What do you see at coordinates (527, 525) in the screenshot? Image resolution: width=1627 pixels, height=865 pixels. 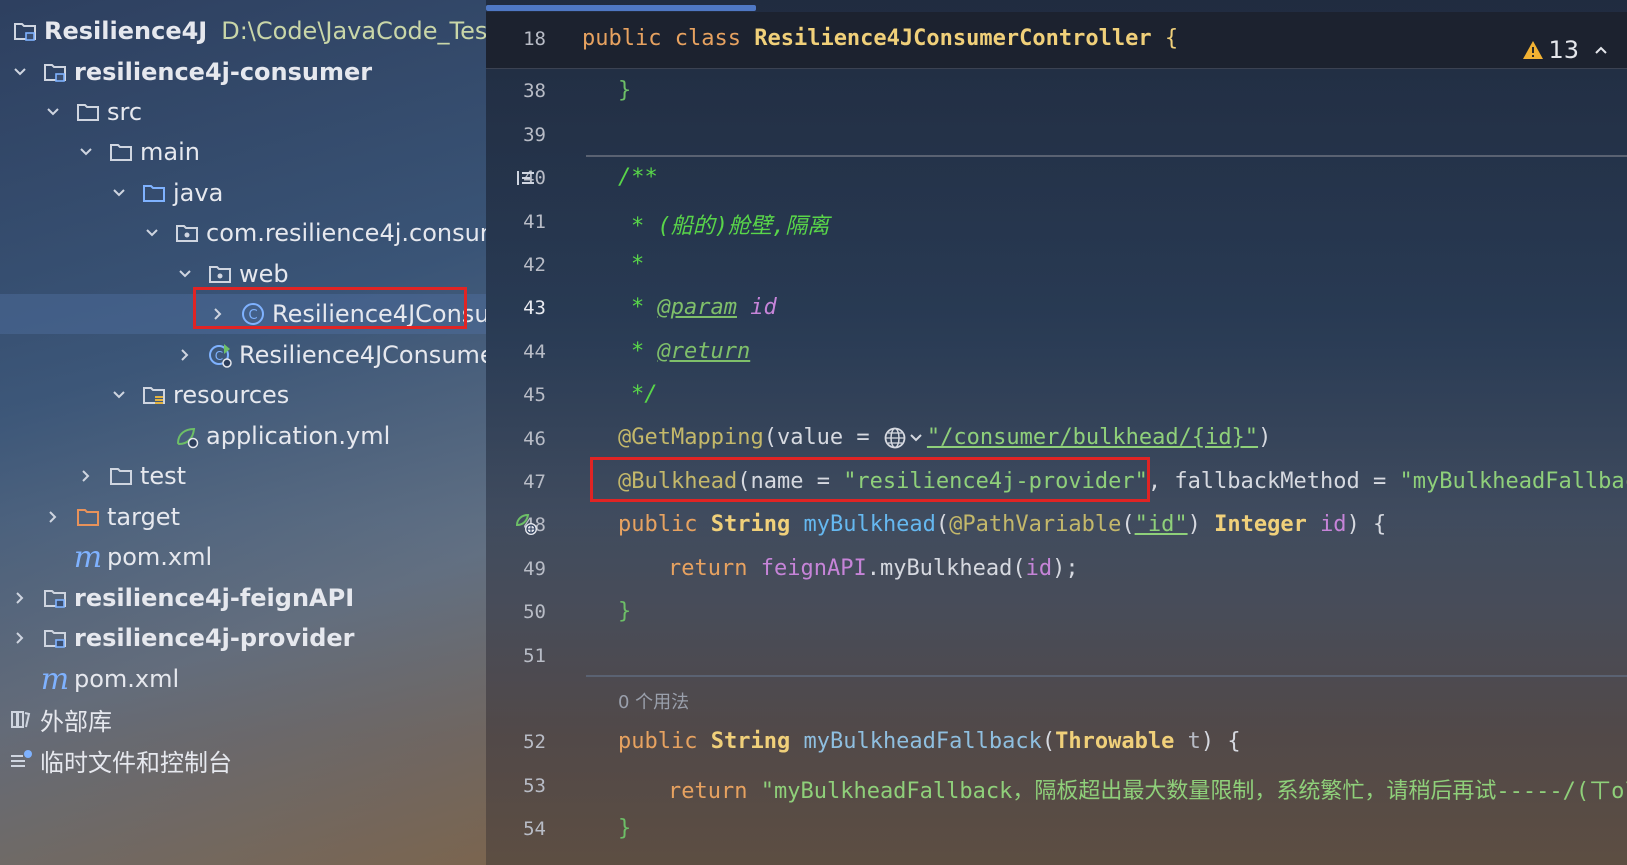 I see `endpoint-gutter-icon` at bounding box center [527, 525].